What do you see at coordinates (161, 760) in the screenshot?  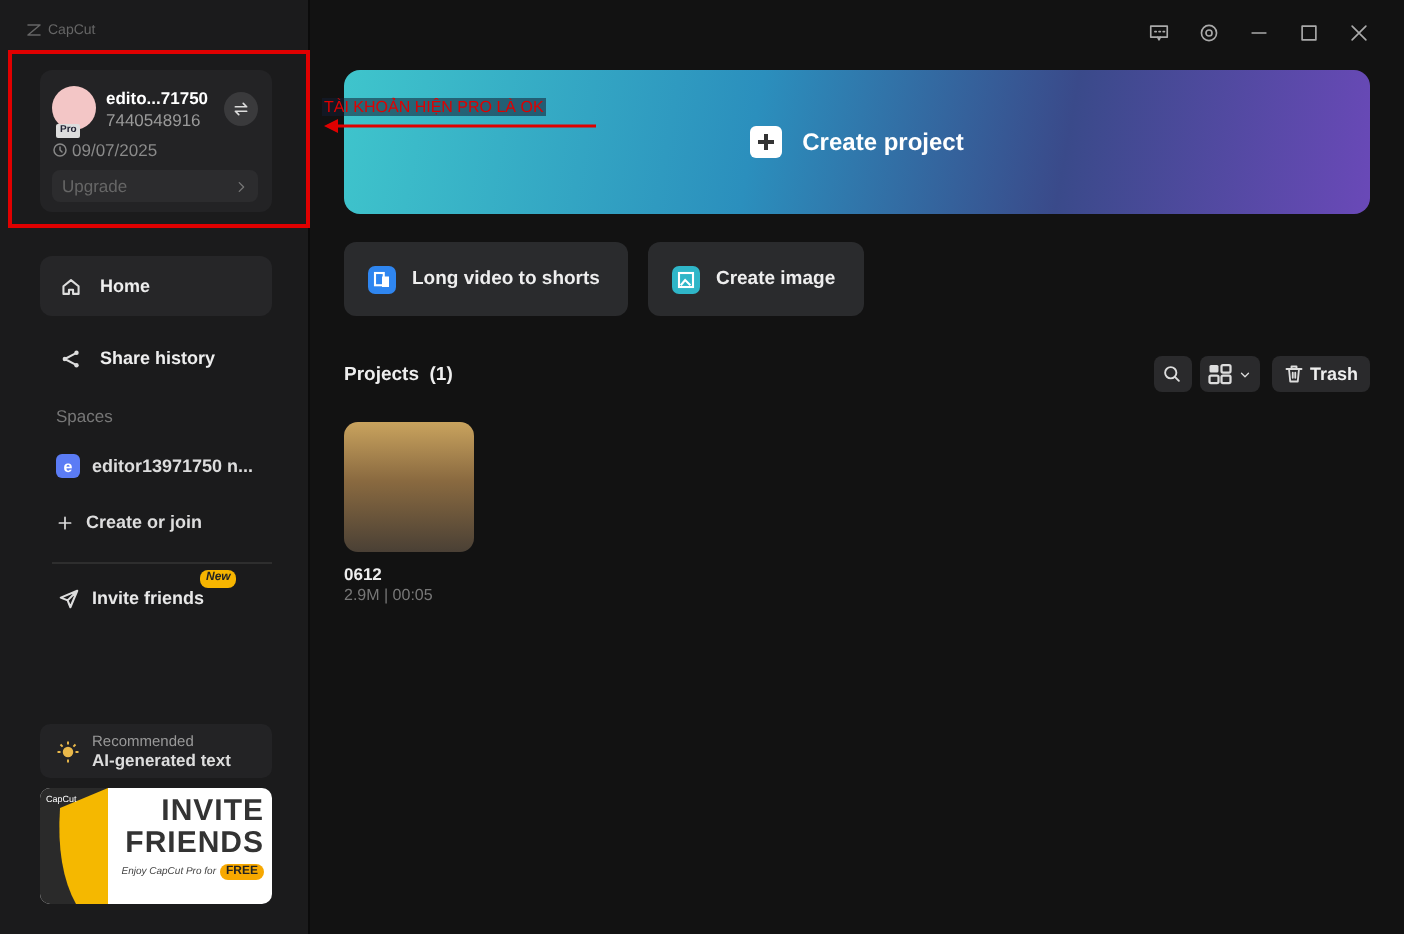 I see `recommendation-title: AI-generated text` at bounding box center [161, 760].